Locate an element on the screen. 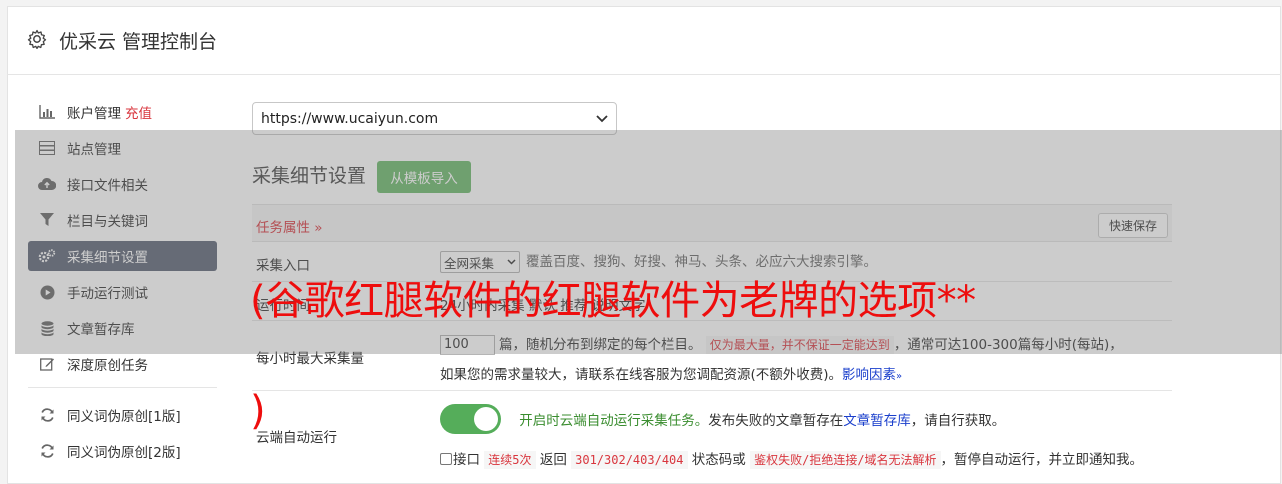 This screenshot has height=484, width=1282. sidebar-item-label: 同义词伪原创[1版] is located at coordinates (124, 417).